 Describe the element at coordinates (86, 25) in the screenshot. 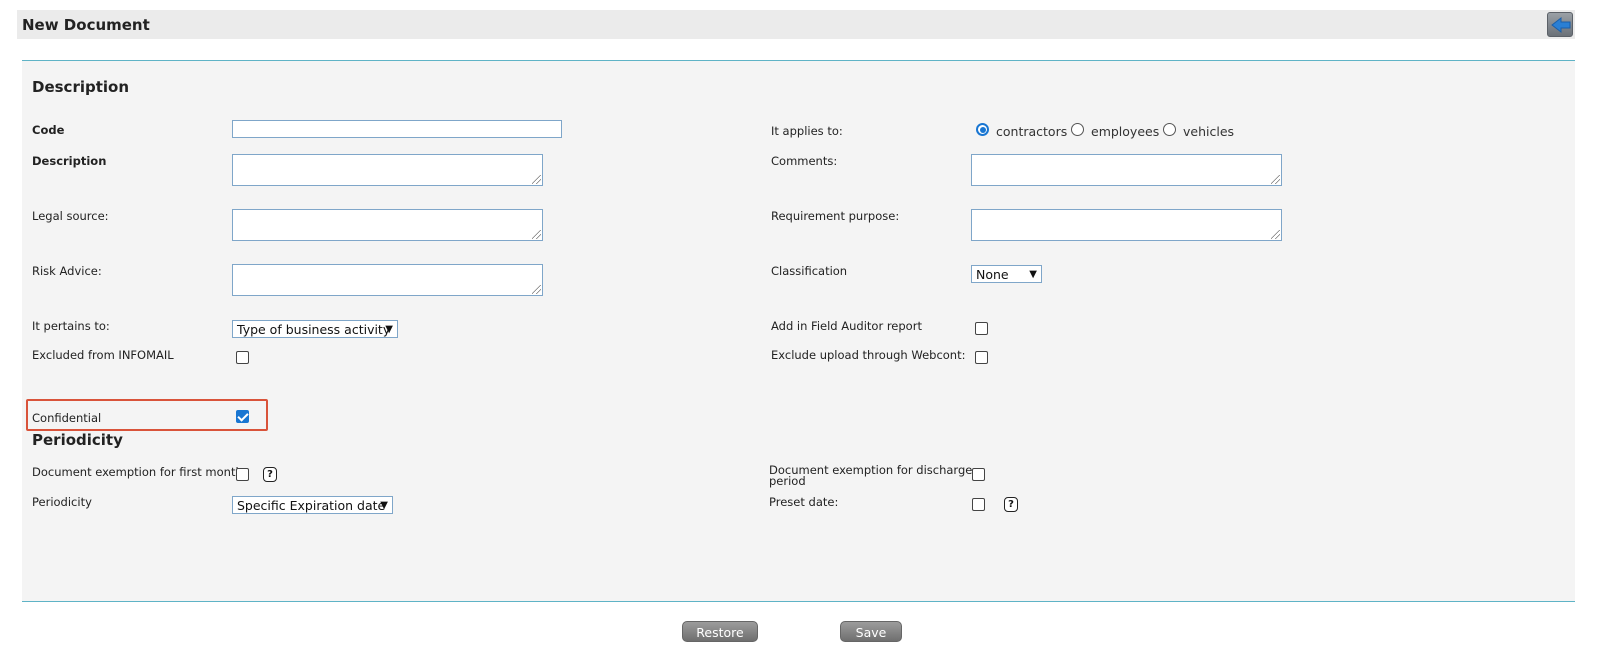

I see `page-title: New Document` at that location.